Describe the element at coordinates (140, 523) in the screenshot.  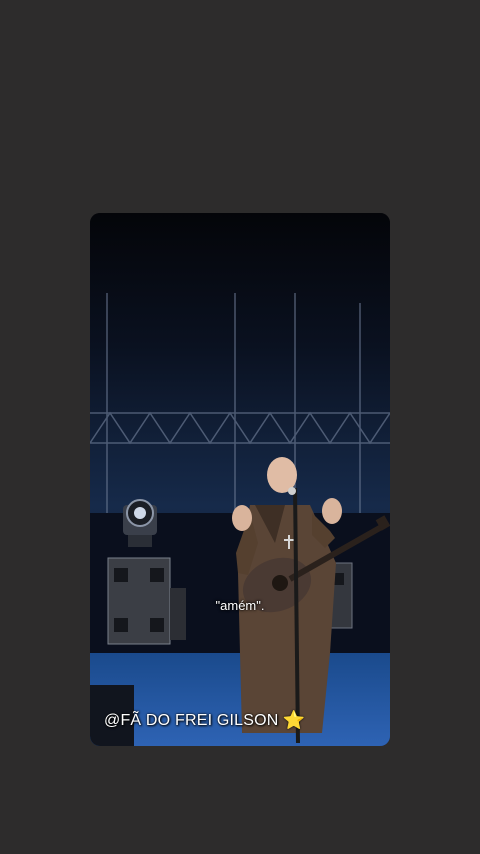
I see `stage-light` at that location.